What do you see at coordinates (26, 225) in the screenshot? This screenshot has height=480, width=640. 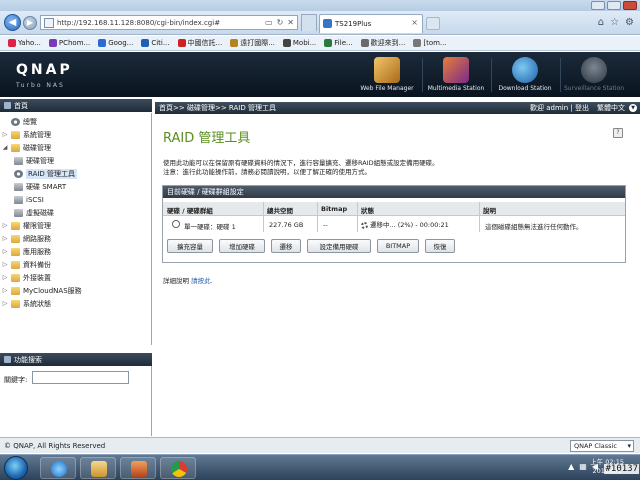 I see `sidebar-item-permissions: ▷ 權限管理` at bounding box center [26, 225].